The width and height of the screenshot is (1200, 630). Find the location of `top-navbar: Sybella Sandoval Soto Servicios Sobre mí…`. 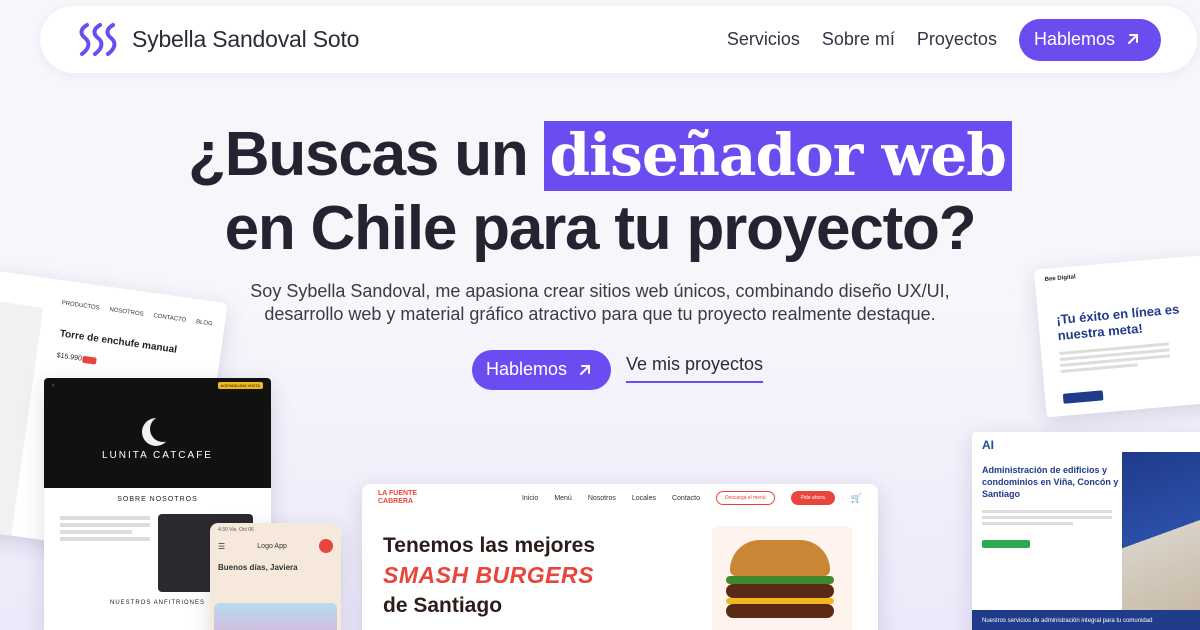

top-navbar: Sybella Sandoval Soto Servicios Sobre mí… is located at coordinates (618, 39).